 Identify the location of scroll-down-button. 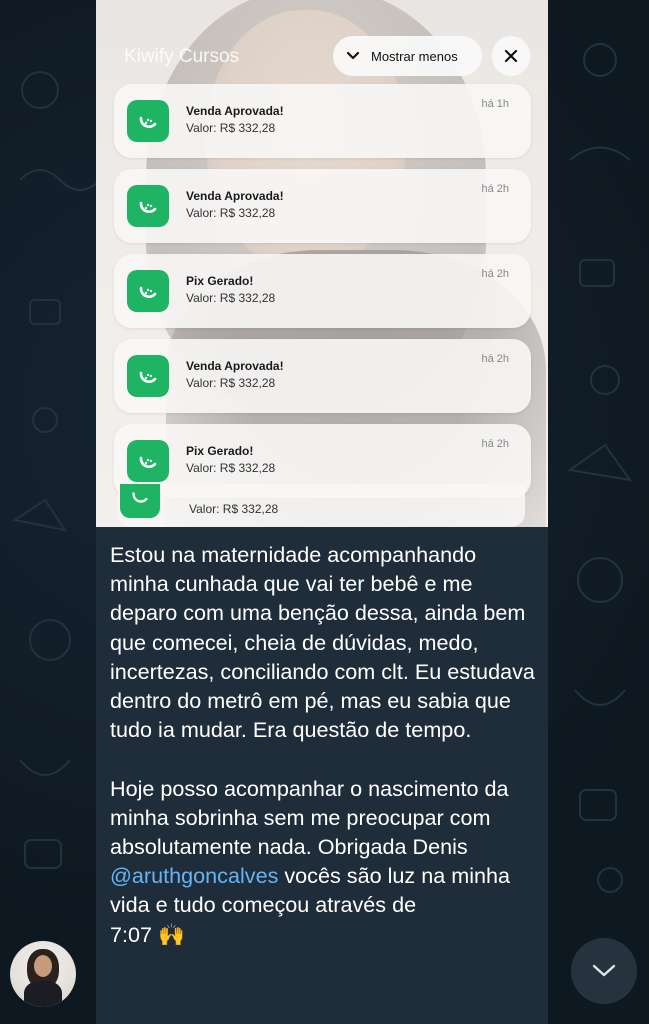
(604, 971).